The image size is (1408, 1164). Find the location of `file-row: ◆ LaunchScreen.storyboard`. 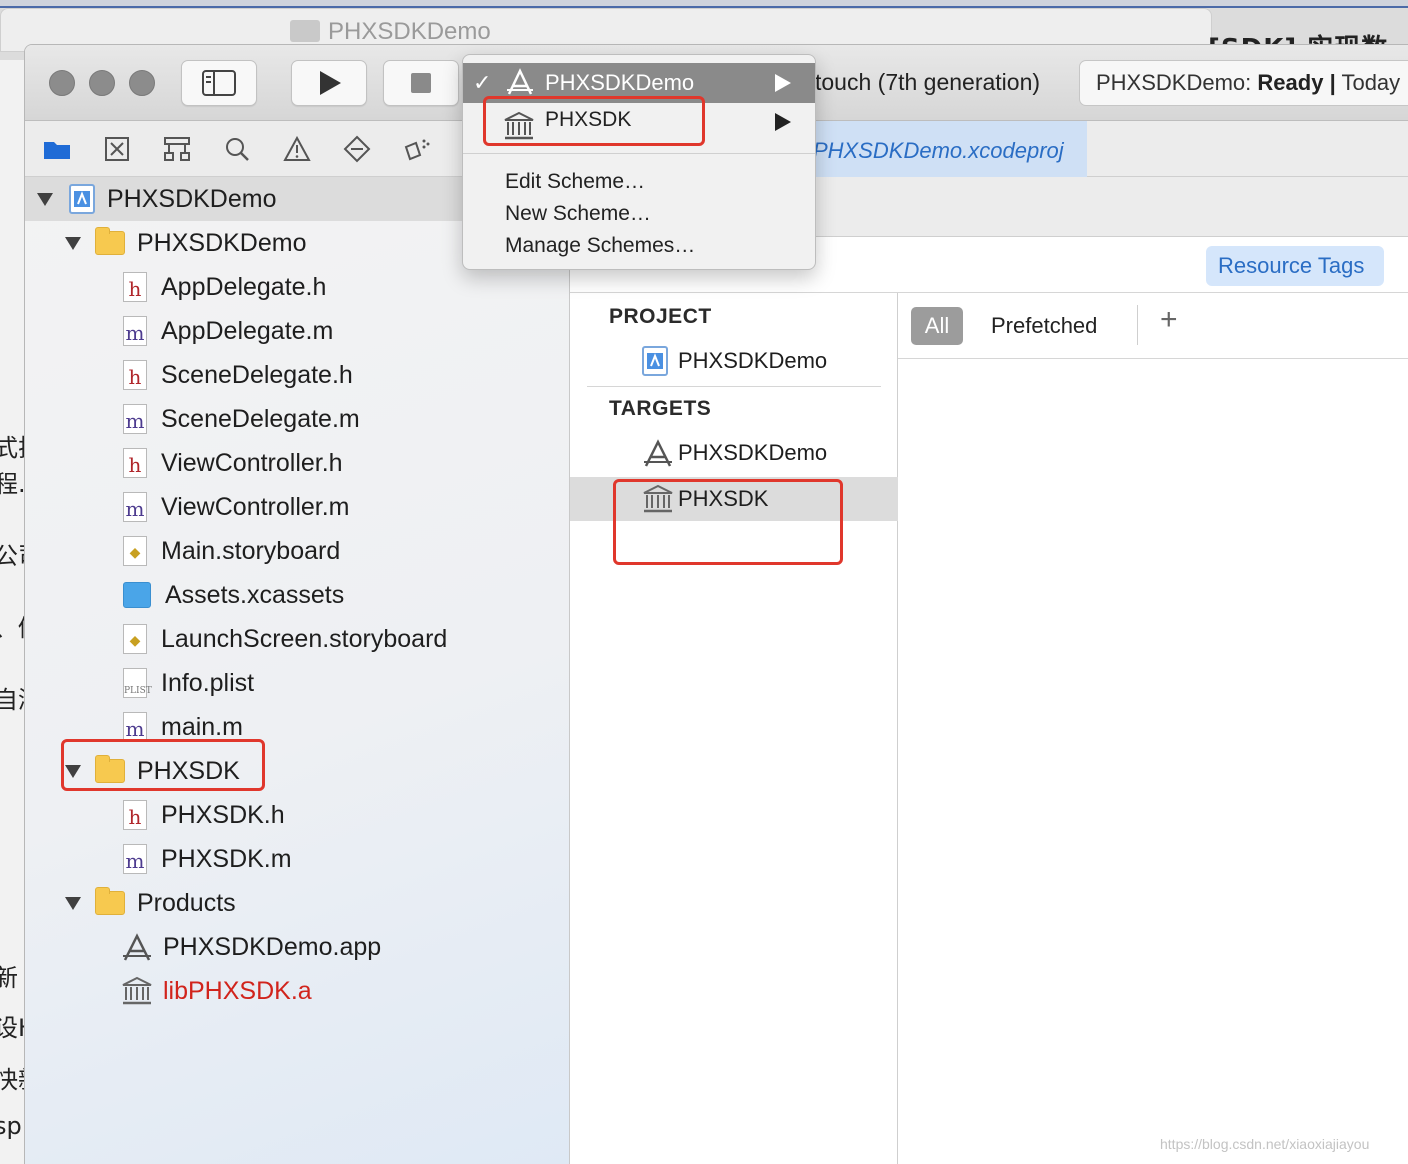

file-row: ◆ LaunchScreen.storyboard is located at coordinates (285, 639).